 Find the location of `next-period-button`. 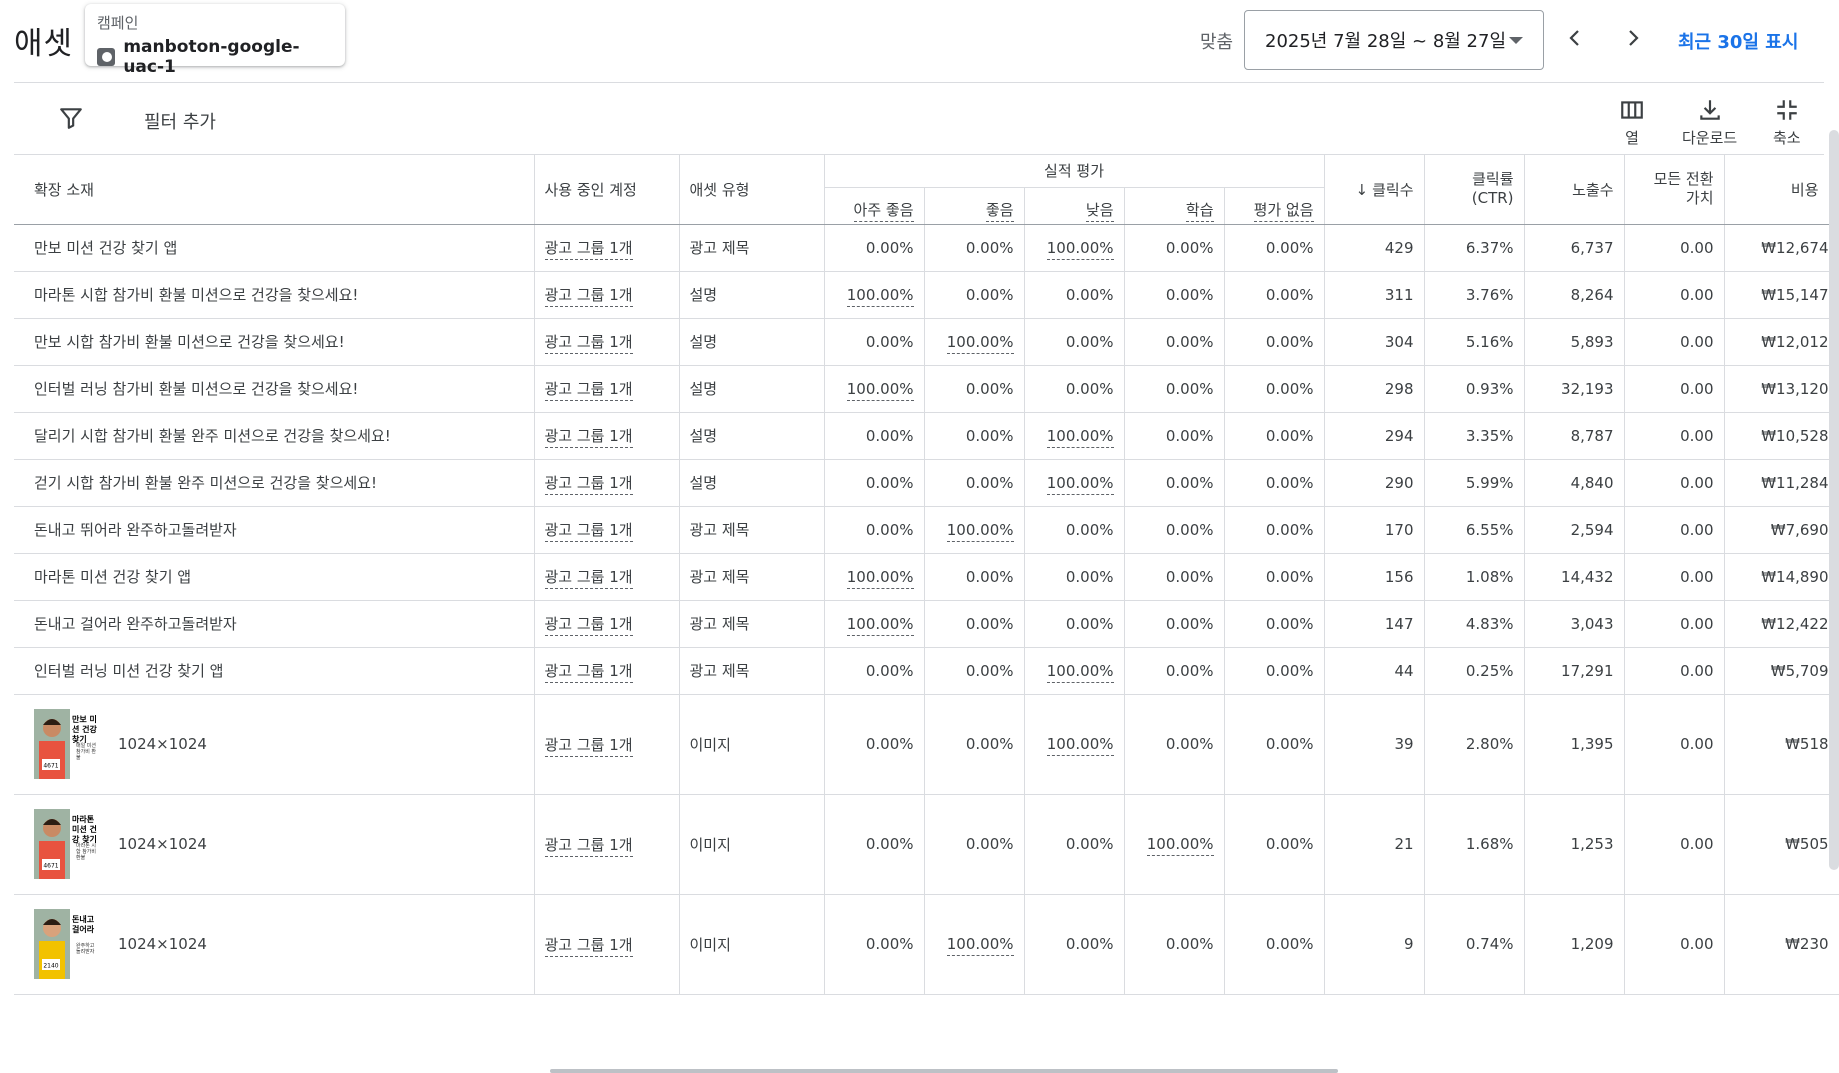

next-period-button is located at coordinates (1633, 38).